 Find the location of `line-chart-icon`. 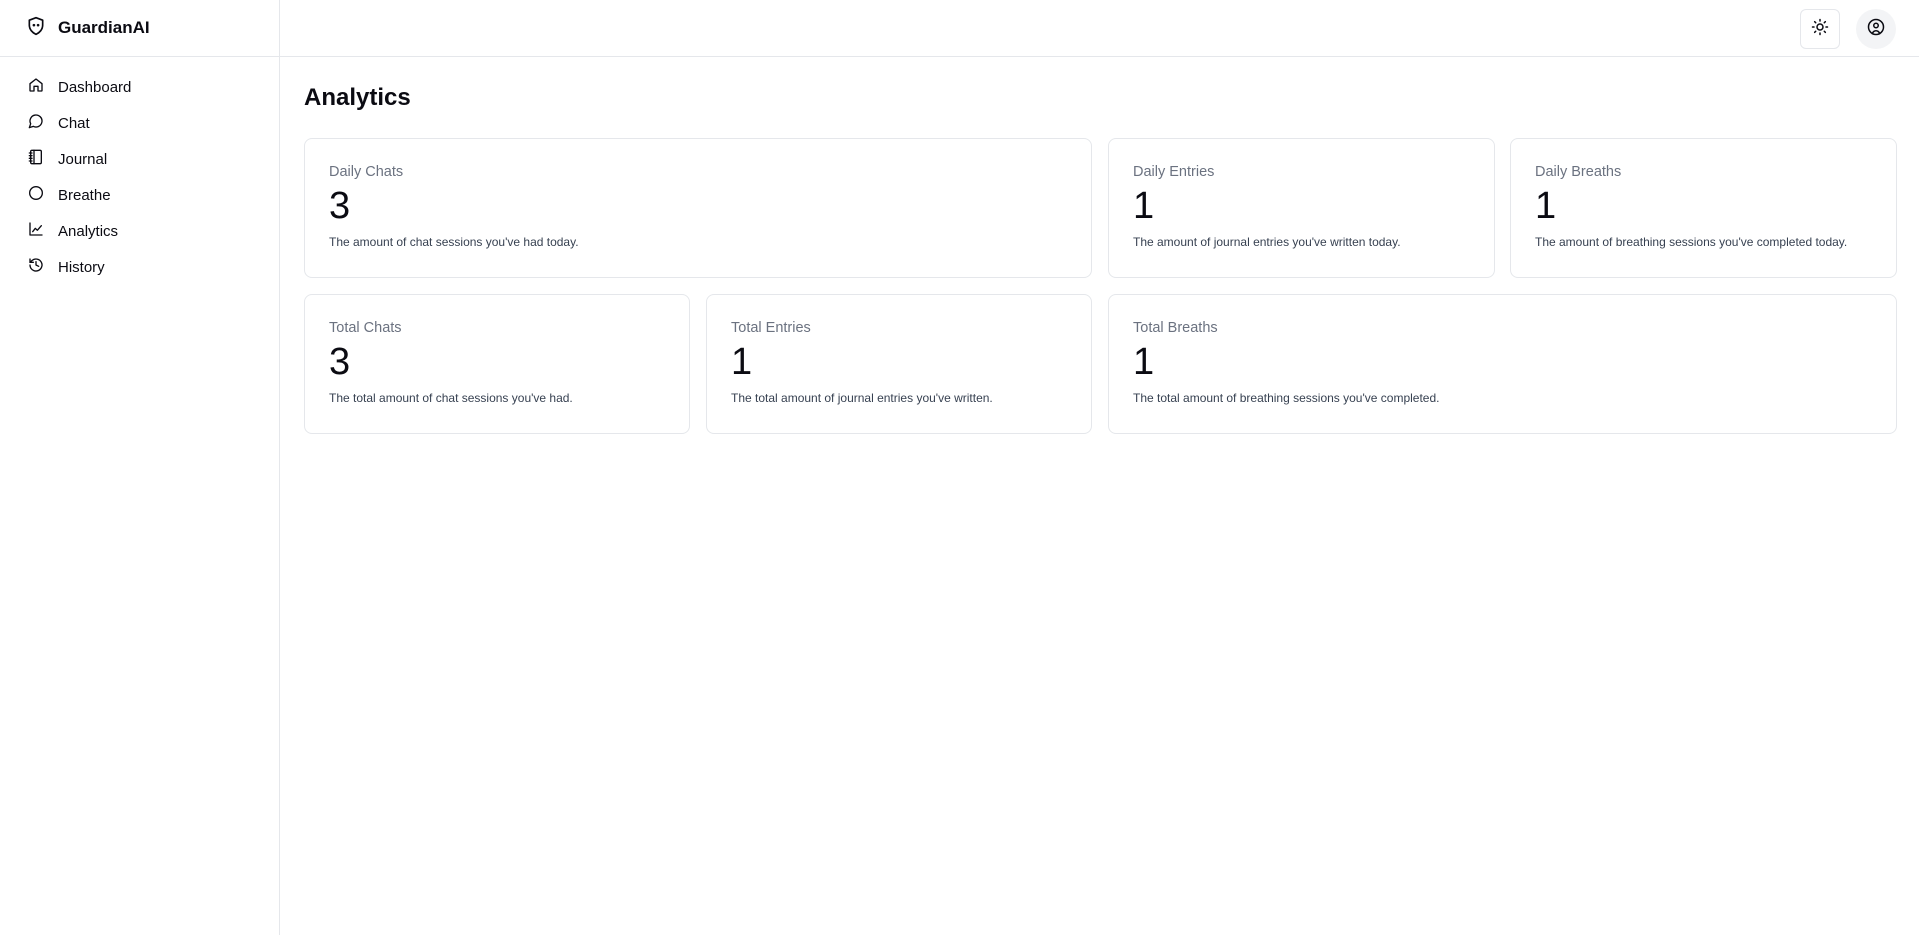

line-chart-icon is located at coordinates (36, 231).